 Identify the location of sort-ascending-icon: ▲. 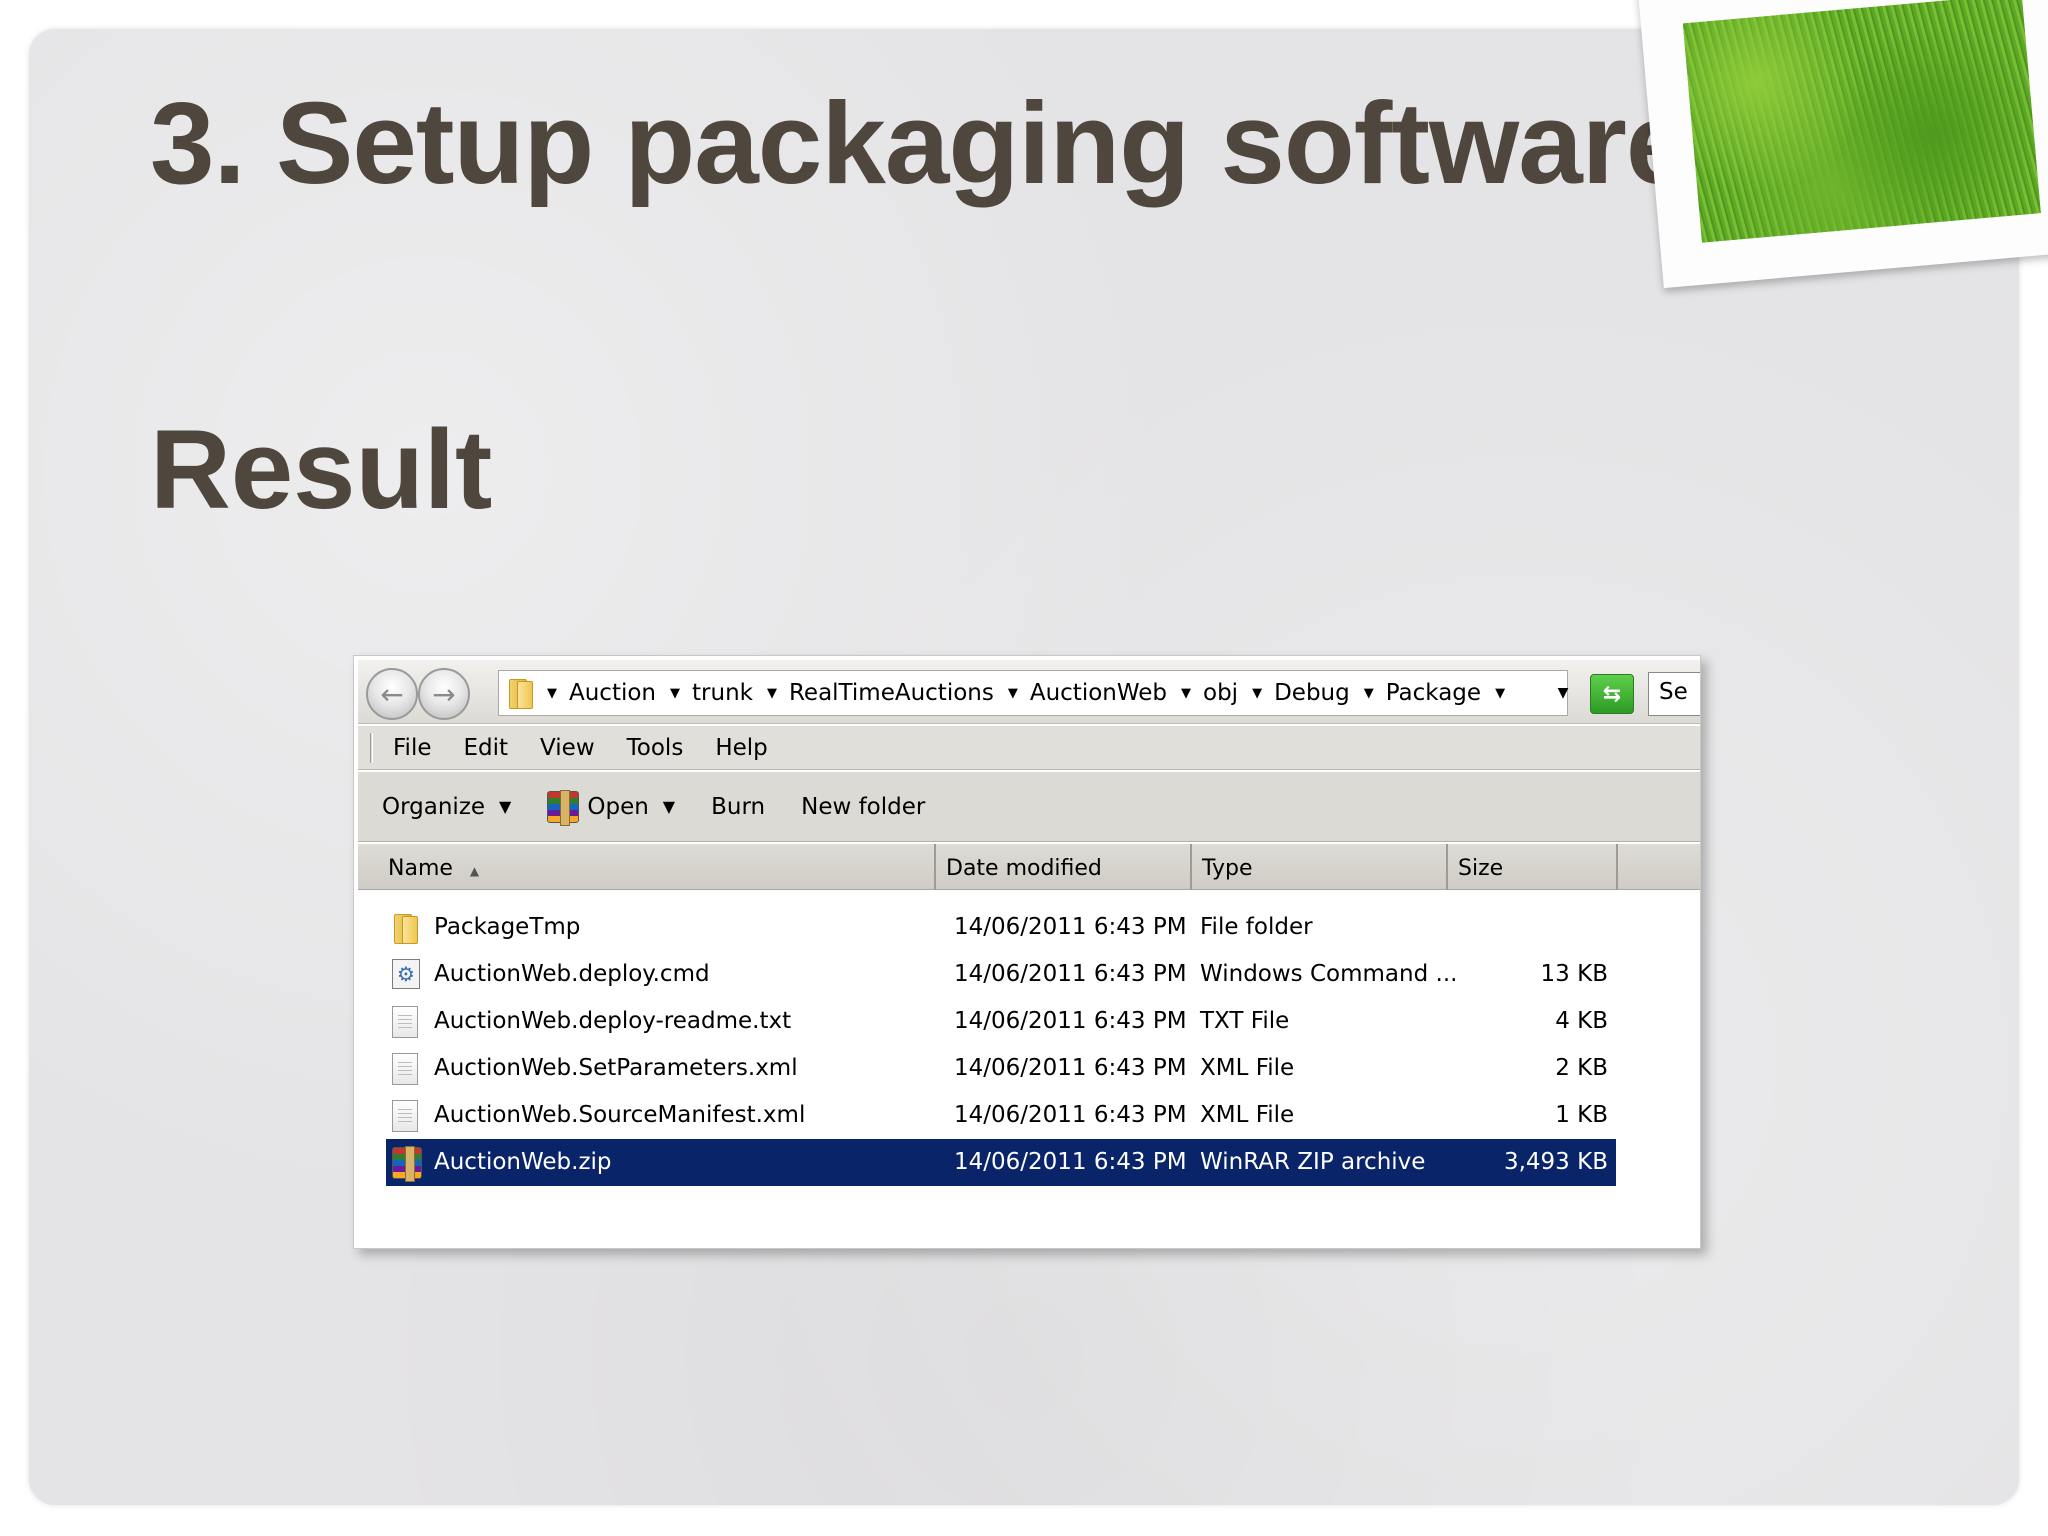
(474, 871).